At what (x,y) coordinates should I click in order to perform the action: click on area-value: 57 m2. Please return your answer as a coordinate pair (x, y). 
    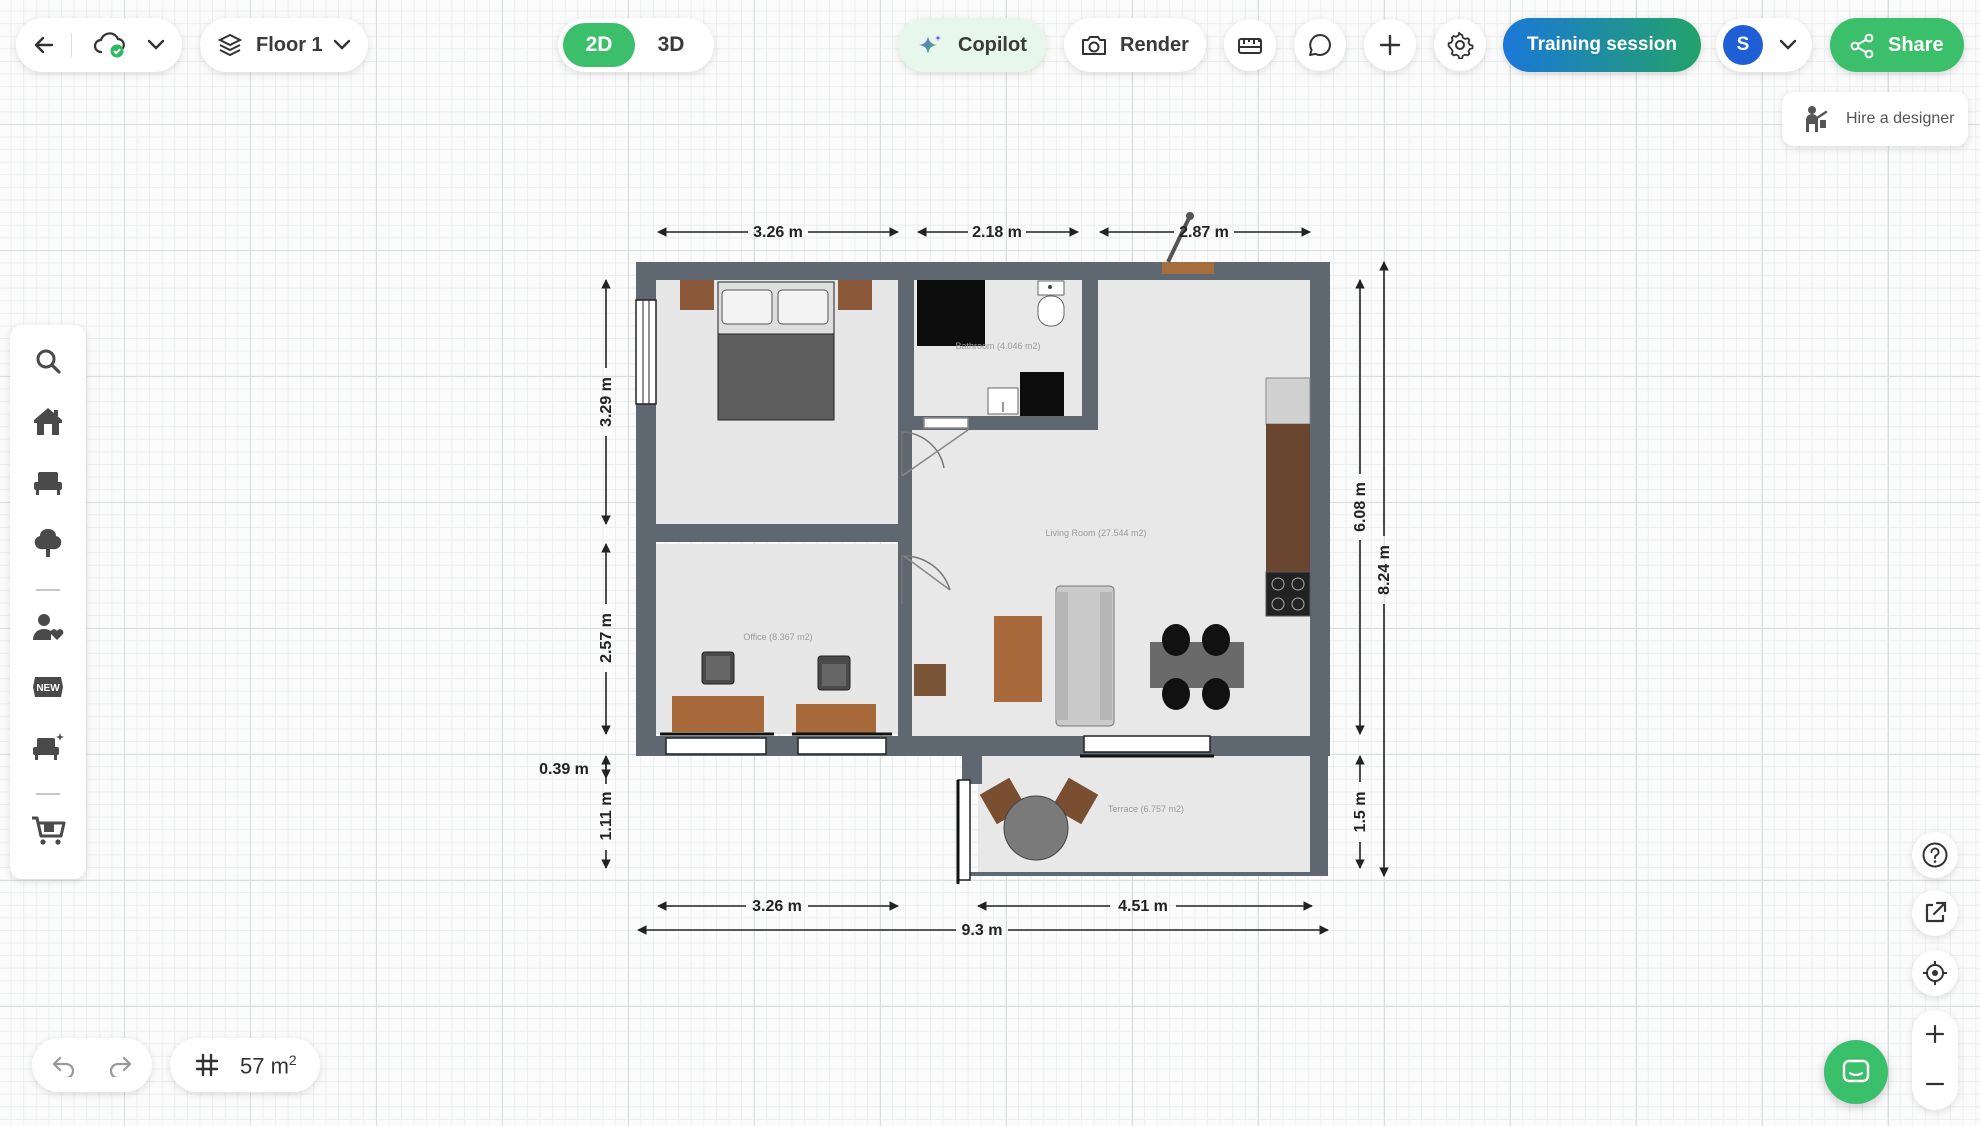
    Looking at the image, I should click on (268, 1065).